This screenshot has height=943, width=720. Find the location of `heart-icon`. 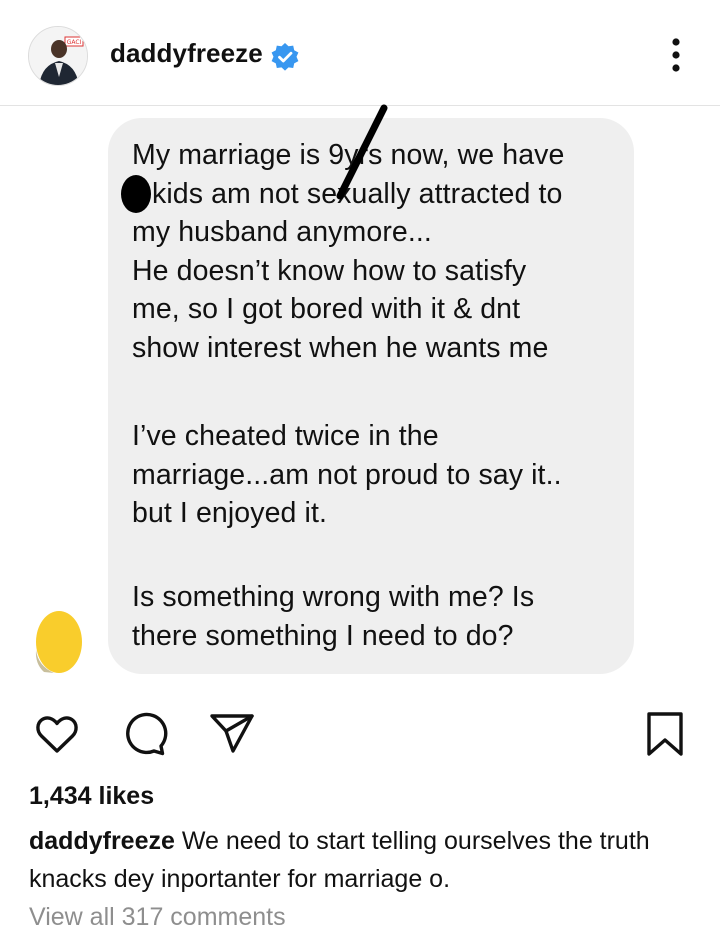

heart-icon is located at coordinates (57, 734).